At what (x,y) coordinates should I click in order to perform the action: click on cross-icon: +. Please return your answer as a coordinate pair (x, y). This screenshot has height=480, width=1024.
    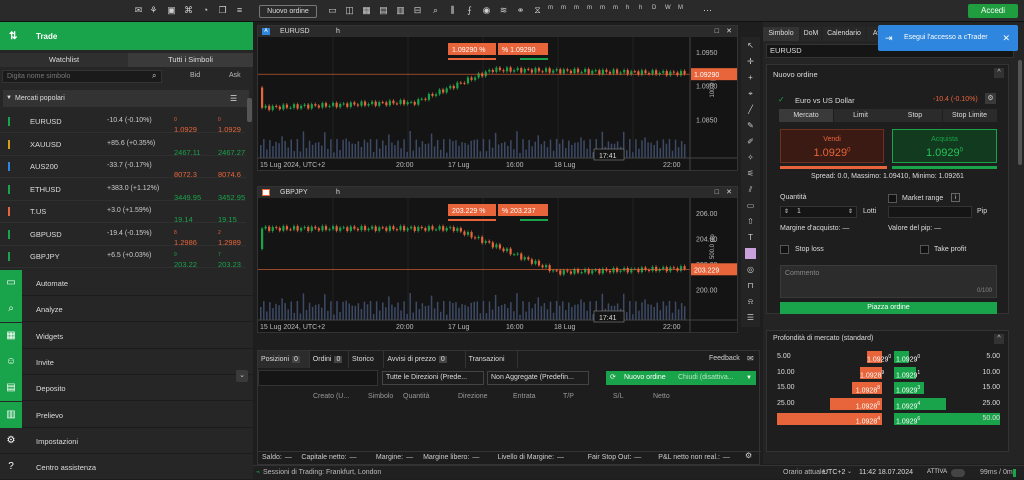
    Looking at the image, I should click on (750, 77).